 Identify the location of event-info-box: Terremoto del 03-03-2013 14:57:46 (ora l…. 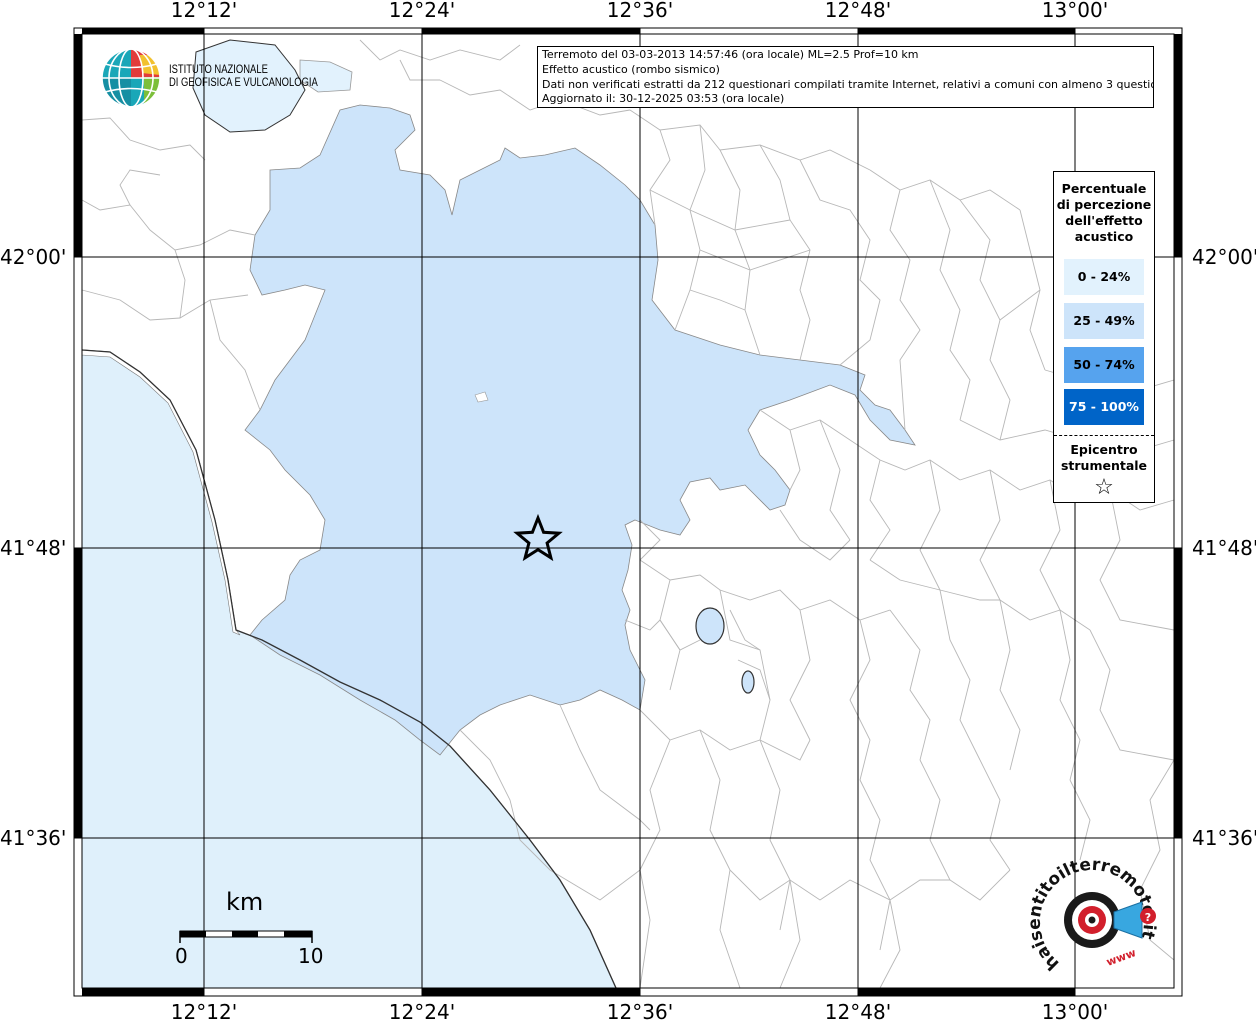
(845, 77).